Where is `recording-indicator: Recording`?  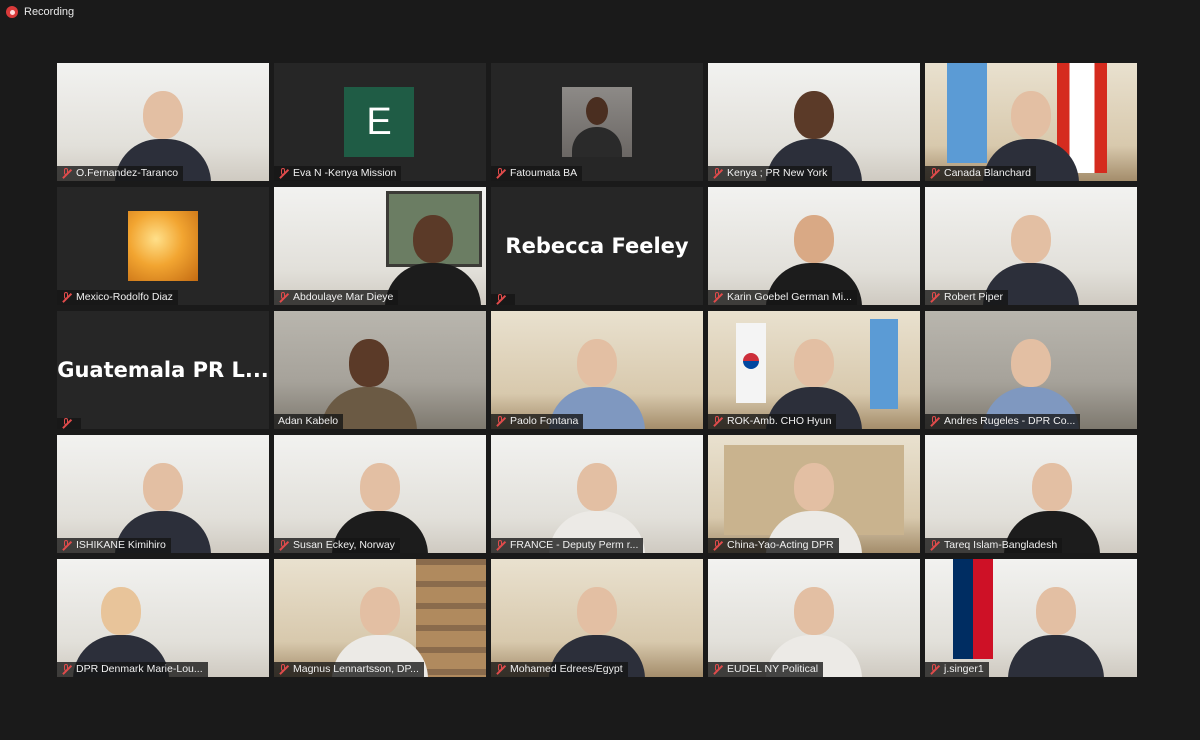 recording-indicator: Recording is located at coordinates (40, 12).